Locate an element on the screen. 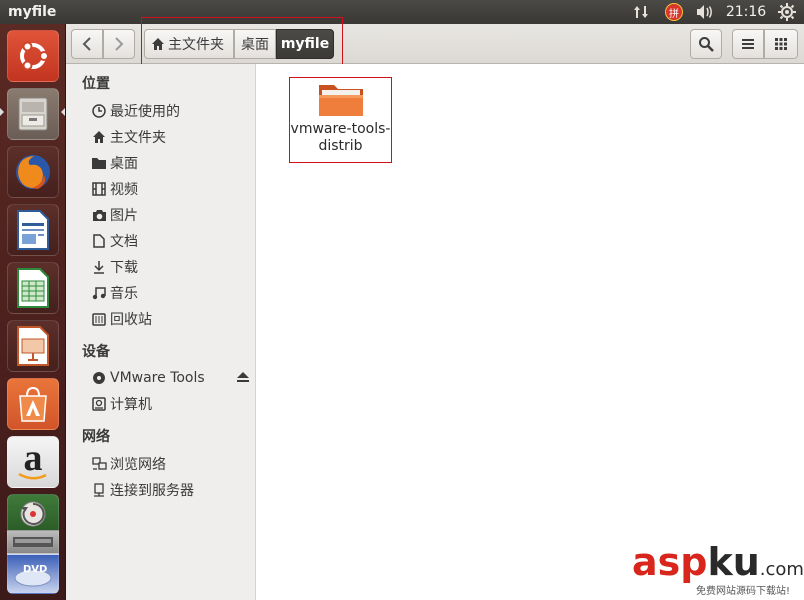  sidebar-item-label: 视频 is located at coordinates (124, 190).